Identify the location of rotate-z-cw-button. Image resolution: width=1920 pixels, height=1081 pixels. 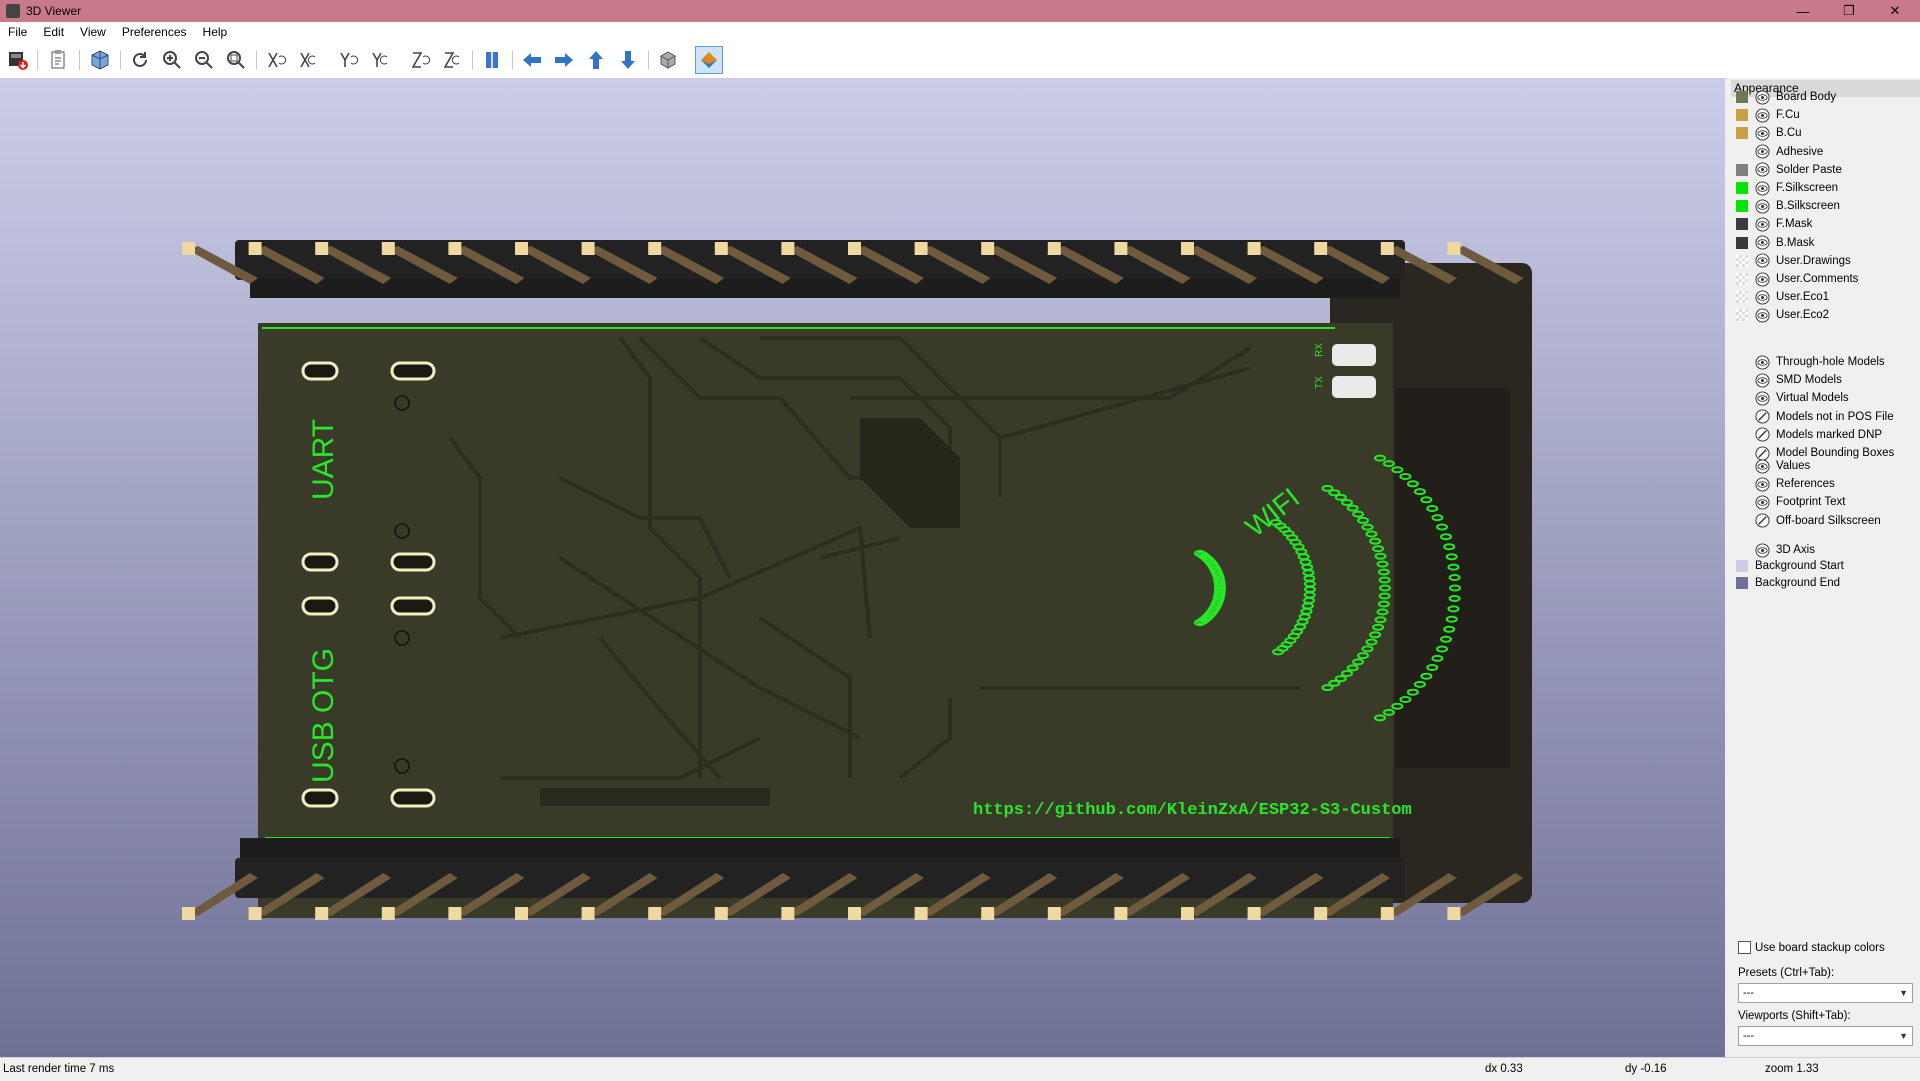
(420, 60).